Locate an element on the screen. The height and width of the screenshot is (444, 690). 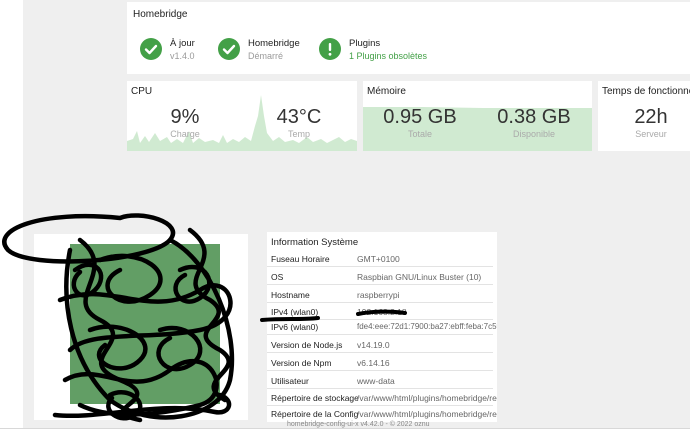
redacted-content is located at coordinates (145, 324).